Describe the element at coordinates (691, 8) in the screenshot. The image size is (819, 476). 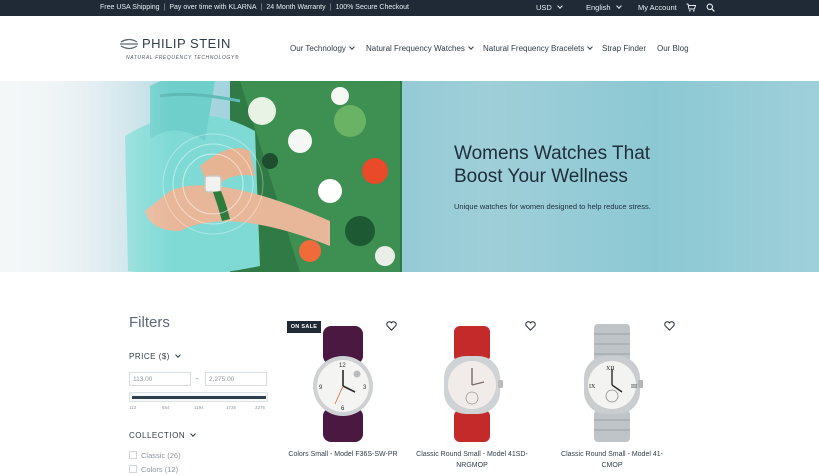
I see `cart-icon` at that location.